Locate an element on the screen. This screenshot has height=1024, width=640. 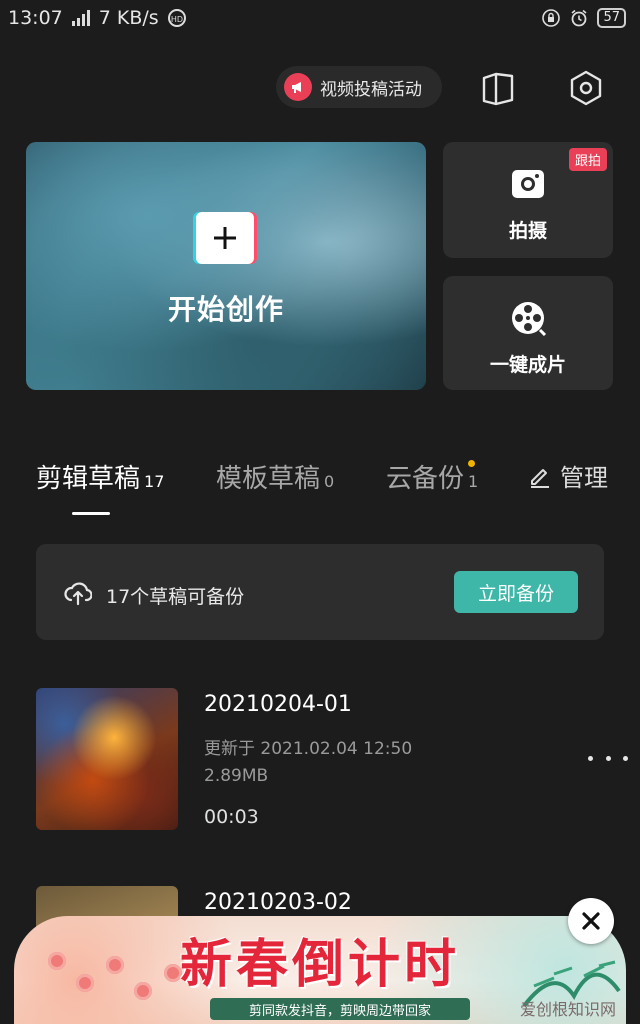
tab-label: 云备份 is located at coordinates (425, 479).